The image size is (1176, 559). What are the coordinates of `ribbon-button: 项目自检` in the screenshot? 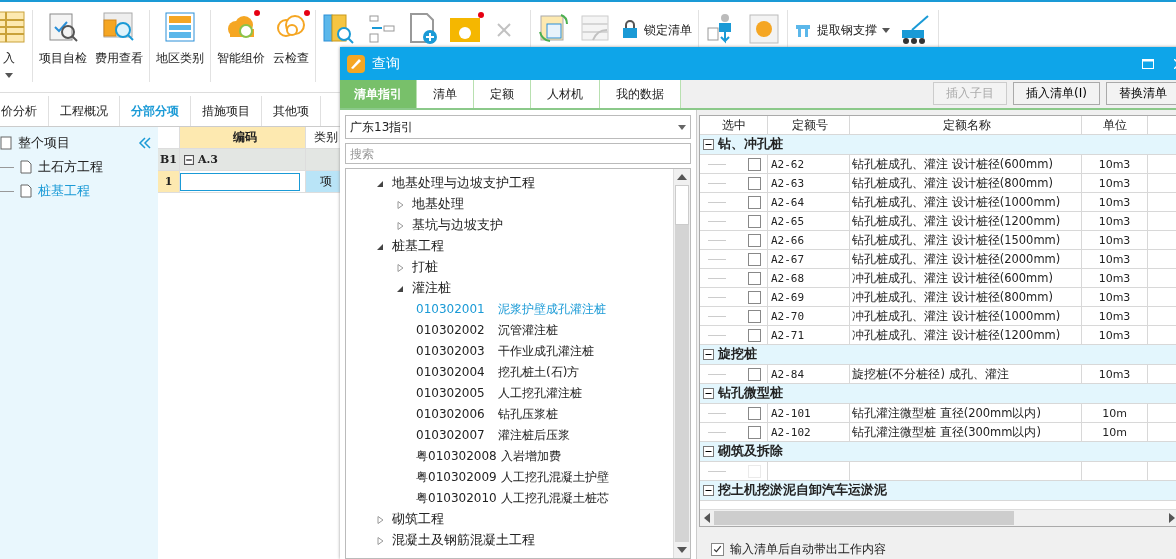 It's located at (63, 38).